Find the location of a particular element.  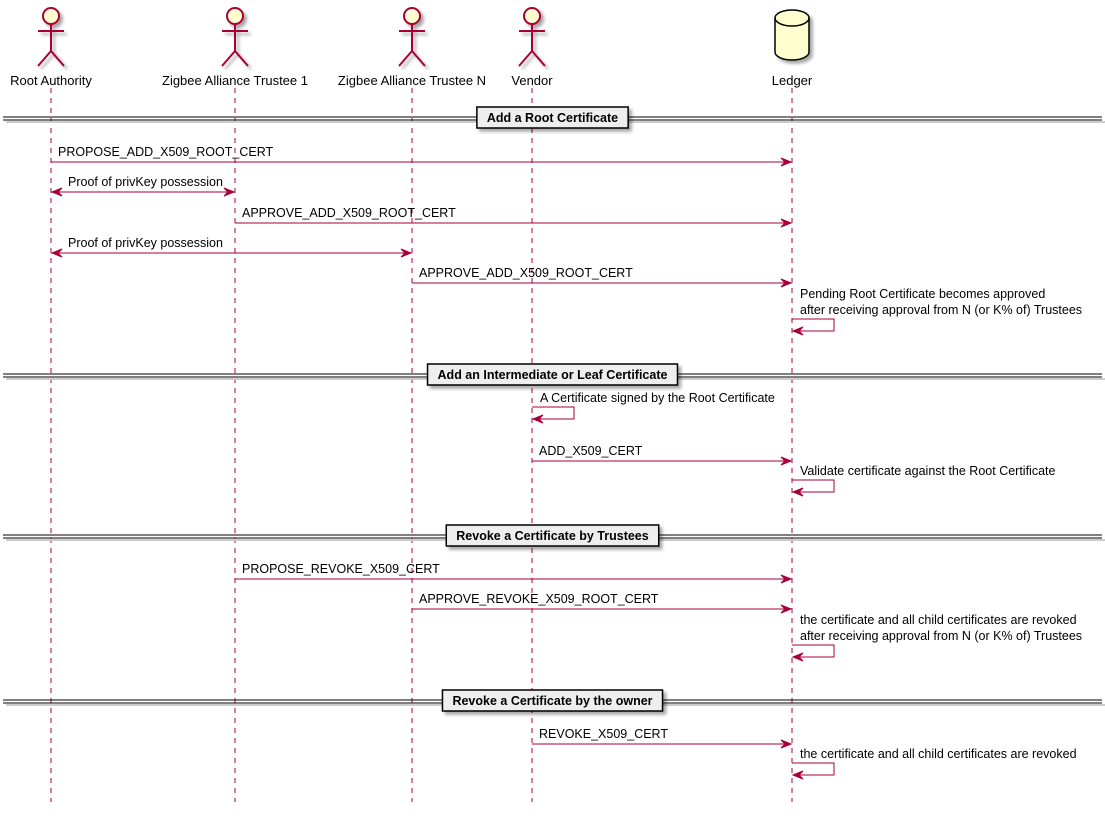

message-sync: REVOKE_X509_CERT is located at coordinates (662, 738).